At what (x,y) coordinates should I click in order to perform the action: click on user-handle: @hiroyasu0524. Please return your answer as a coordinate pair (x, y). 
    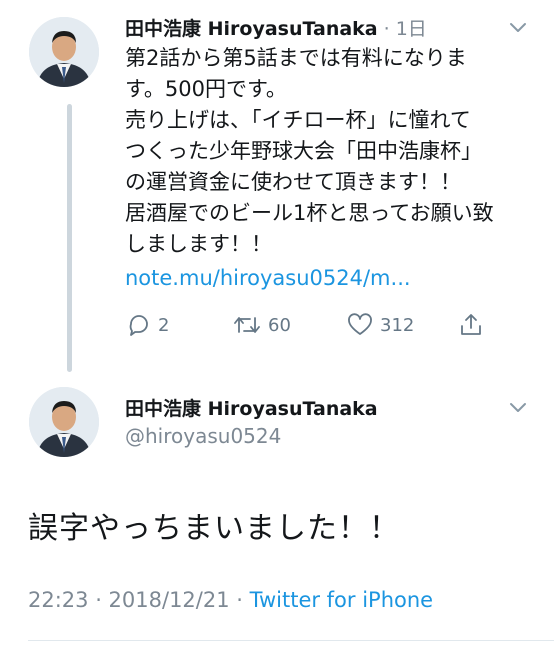
    Looking at the image, I should click on (203, 436).